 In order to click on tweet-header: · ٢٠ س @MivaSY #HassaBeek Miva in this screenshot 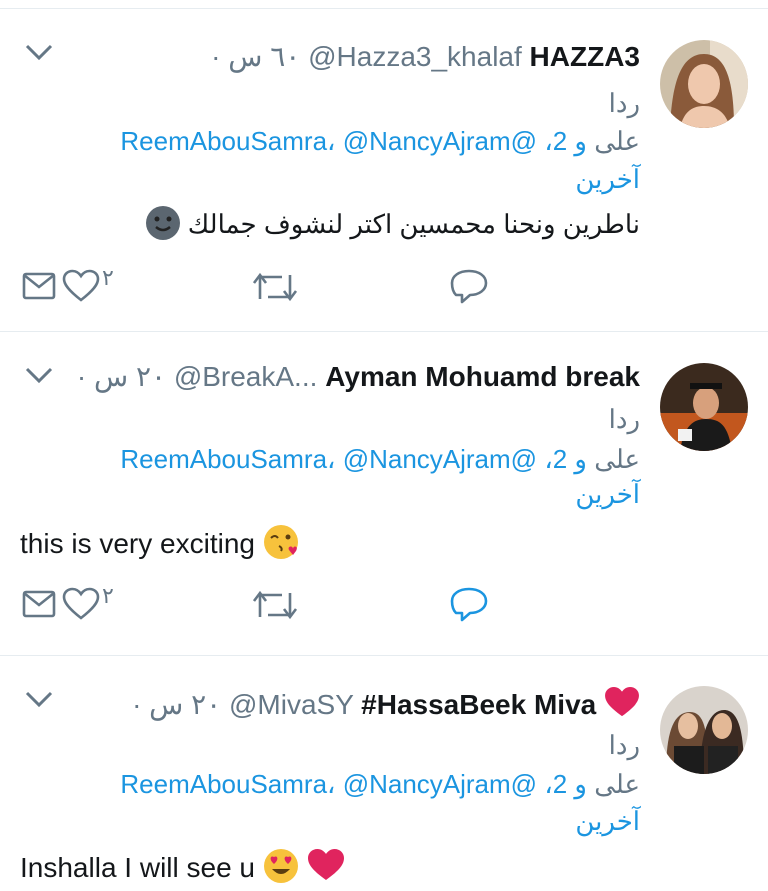, I will do `click(386, 704)`.